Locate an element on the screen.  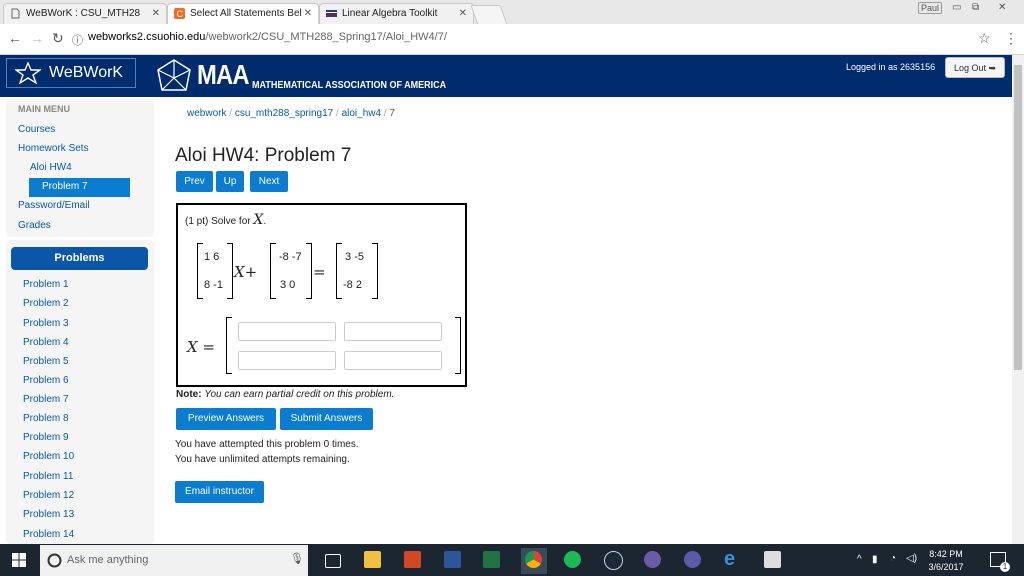
word-icon is located at coordinates (452, 559).